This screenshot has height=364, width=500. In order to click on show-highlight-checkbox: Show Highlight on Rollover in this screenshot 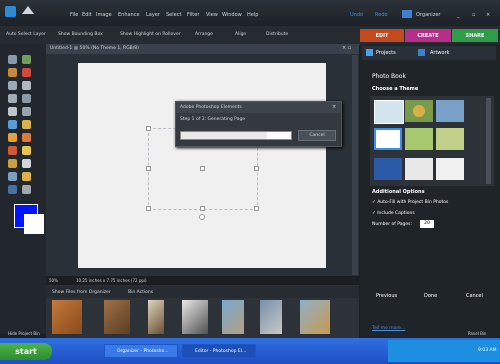, I will do `click(150, 34)`.